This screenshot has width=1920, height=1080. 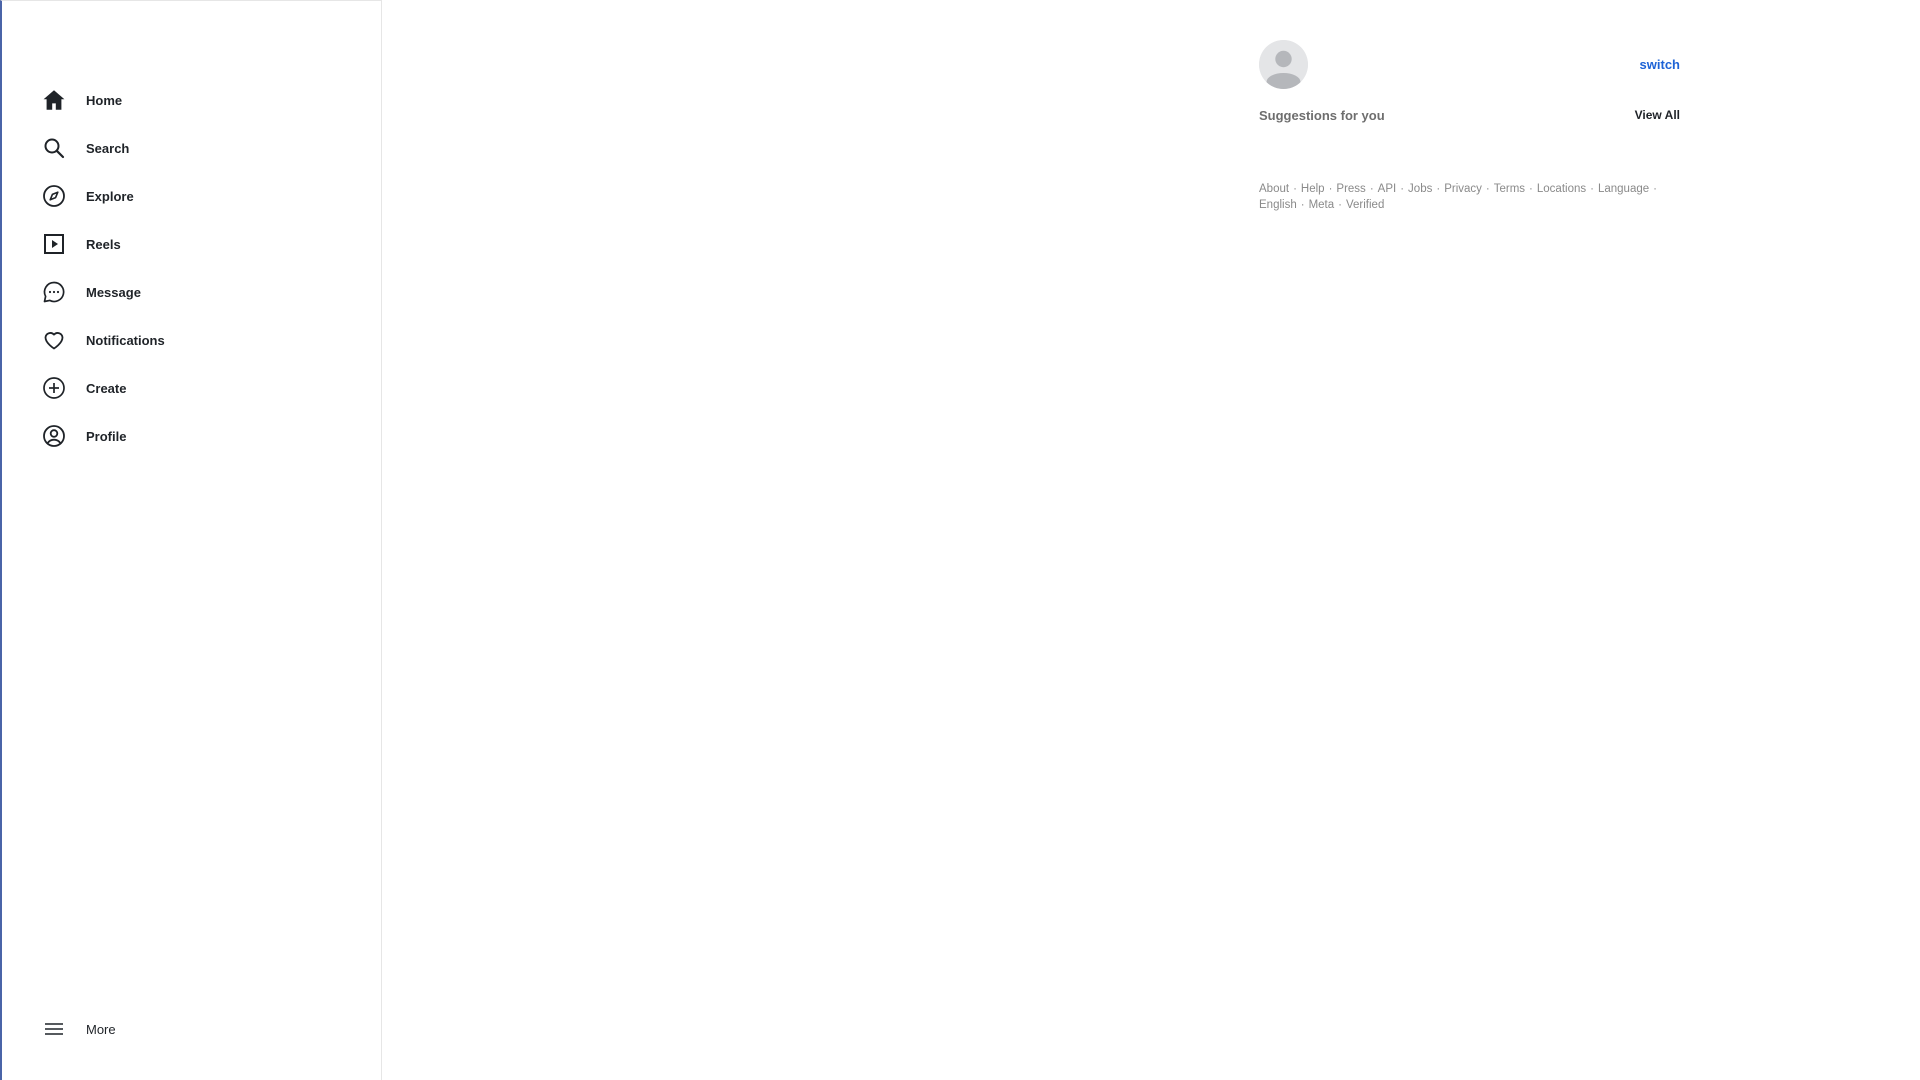 I want to click on sidebar-item-explore: Explore, so click(x=191, y=196).